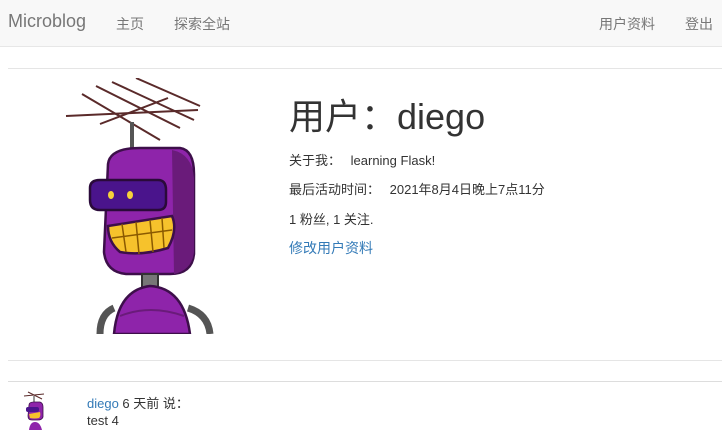  Describe the element at coordinates (335, 189) in the screenshot. I see `last-seen-label: 最后活动时间：` at that location.